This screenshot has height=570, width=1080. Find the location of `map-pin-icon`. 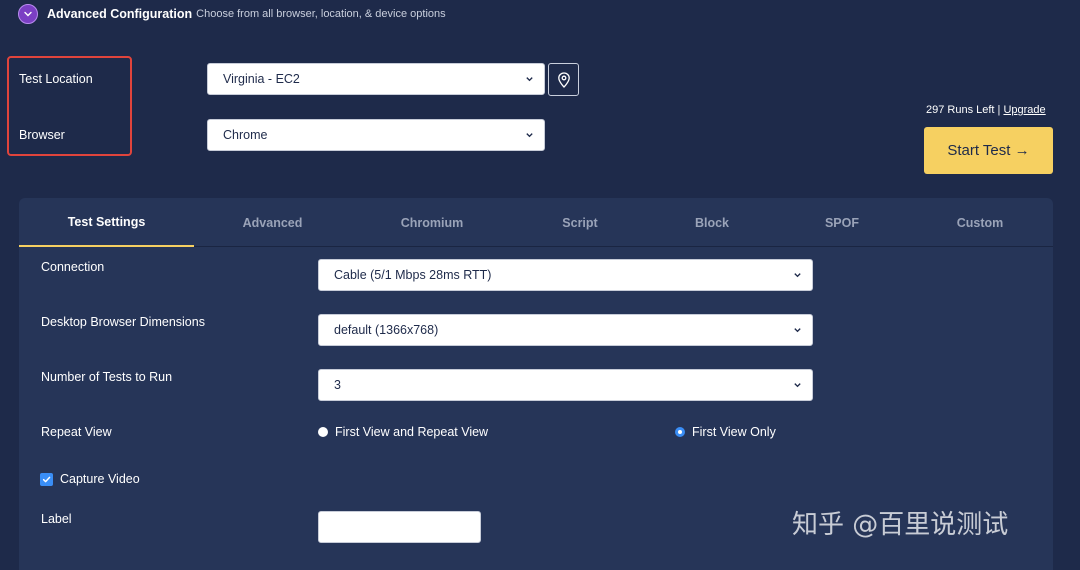

map-pin-icon is located at coordinates (563, 79).